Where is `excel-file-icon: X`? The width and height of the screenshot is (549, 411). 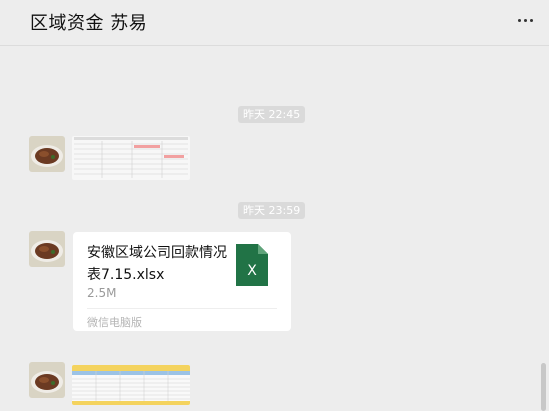
excel-file-icon: X is located at coordinates (252, 265).